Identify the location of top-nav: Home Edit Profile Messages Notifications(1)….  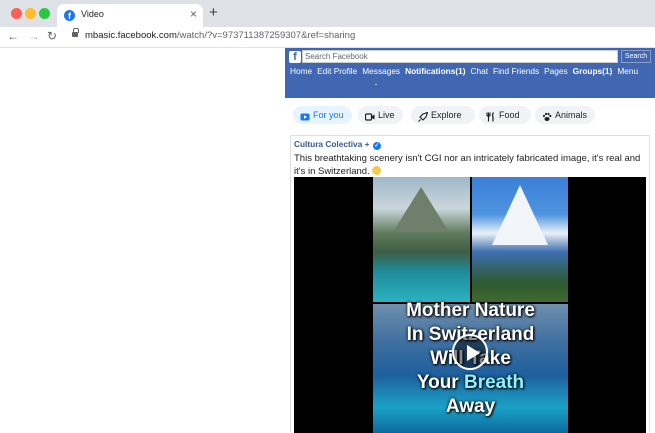
(466, 71).